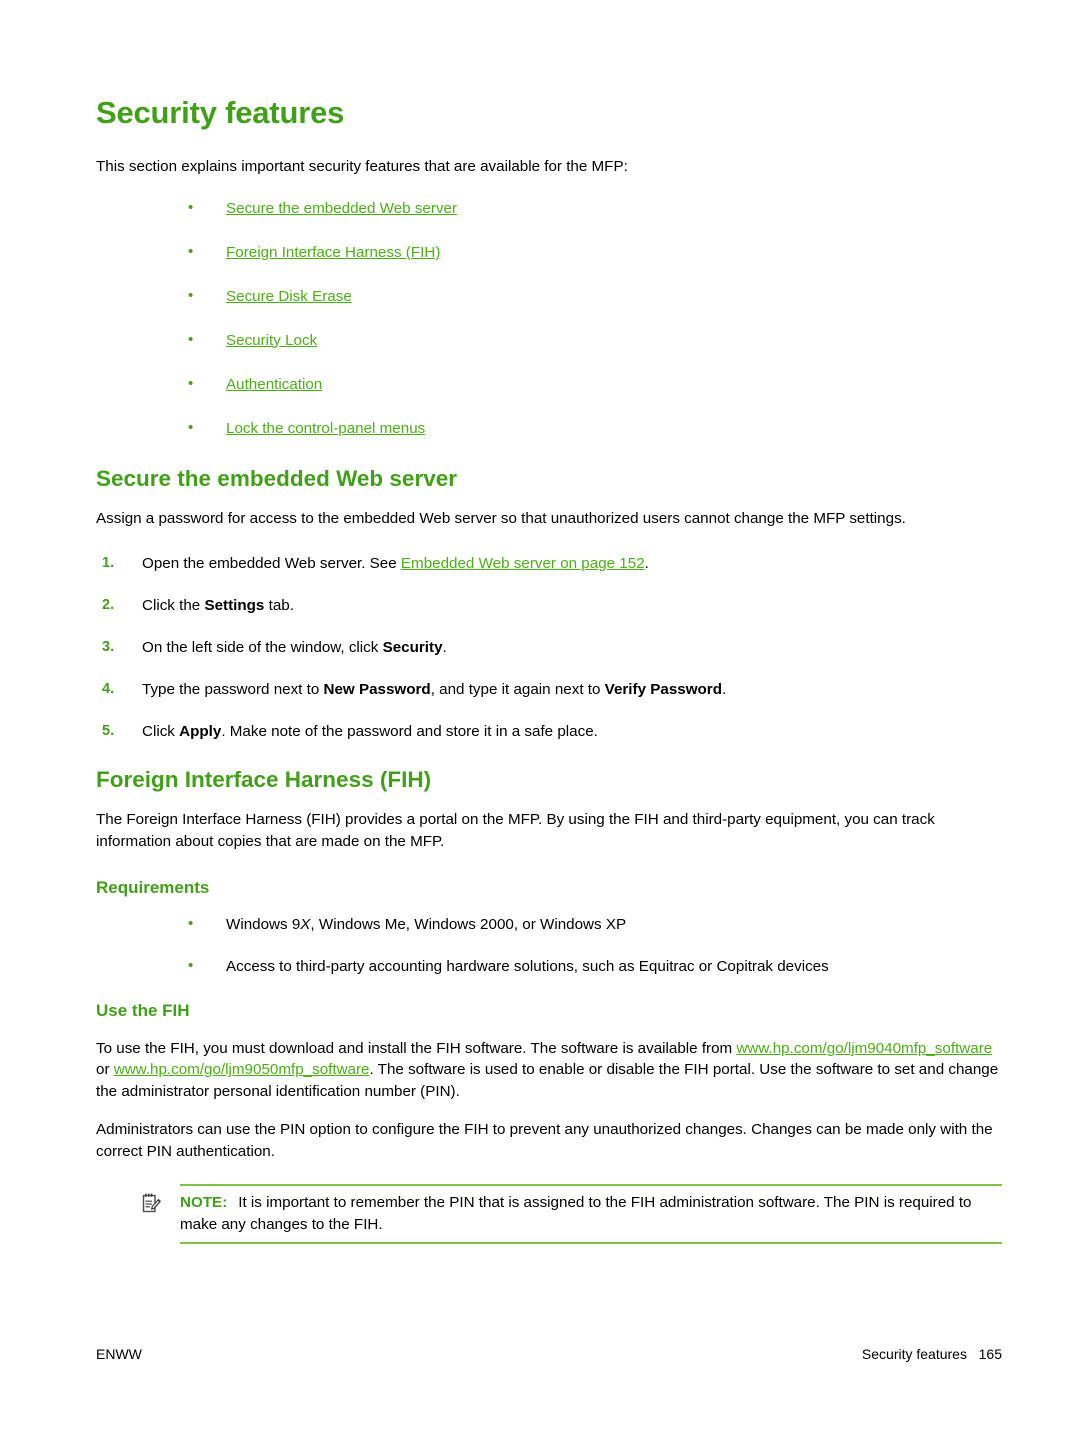 The height and width of the screenshot is (1437, 1080). What do you see at coordinates (333, 252) in the screenshot?
I see `link-foreign-interface-harness: Foreign Interface Harness (FIH)` at bounding box center [333, 252].